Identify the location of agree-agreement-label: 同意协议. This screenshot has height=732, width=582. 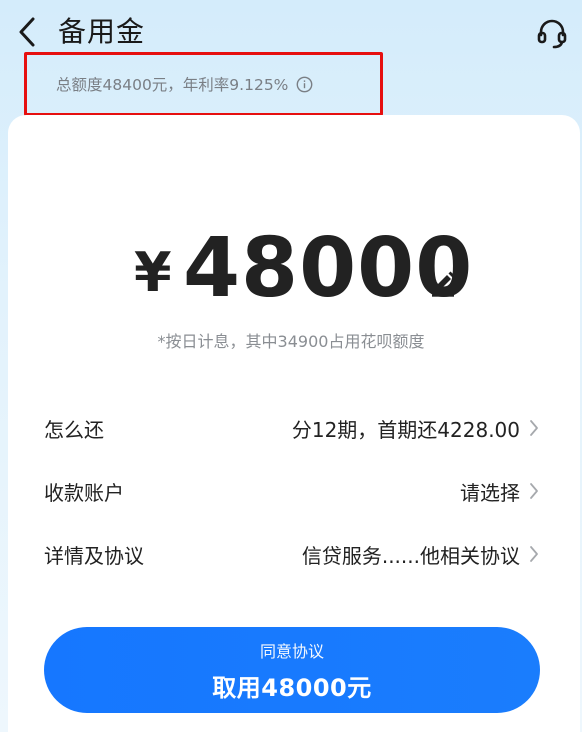
(291, 651).